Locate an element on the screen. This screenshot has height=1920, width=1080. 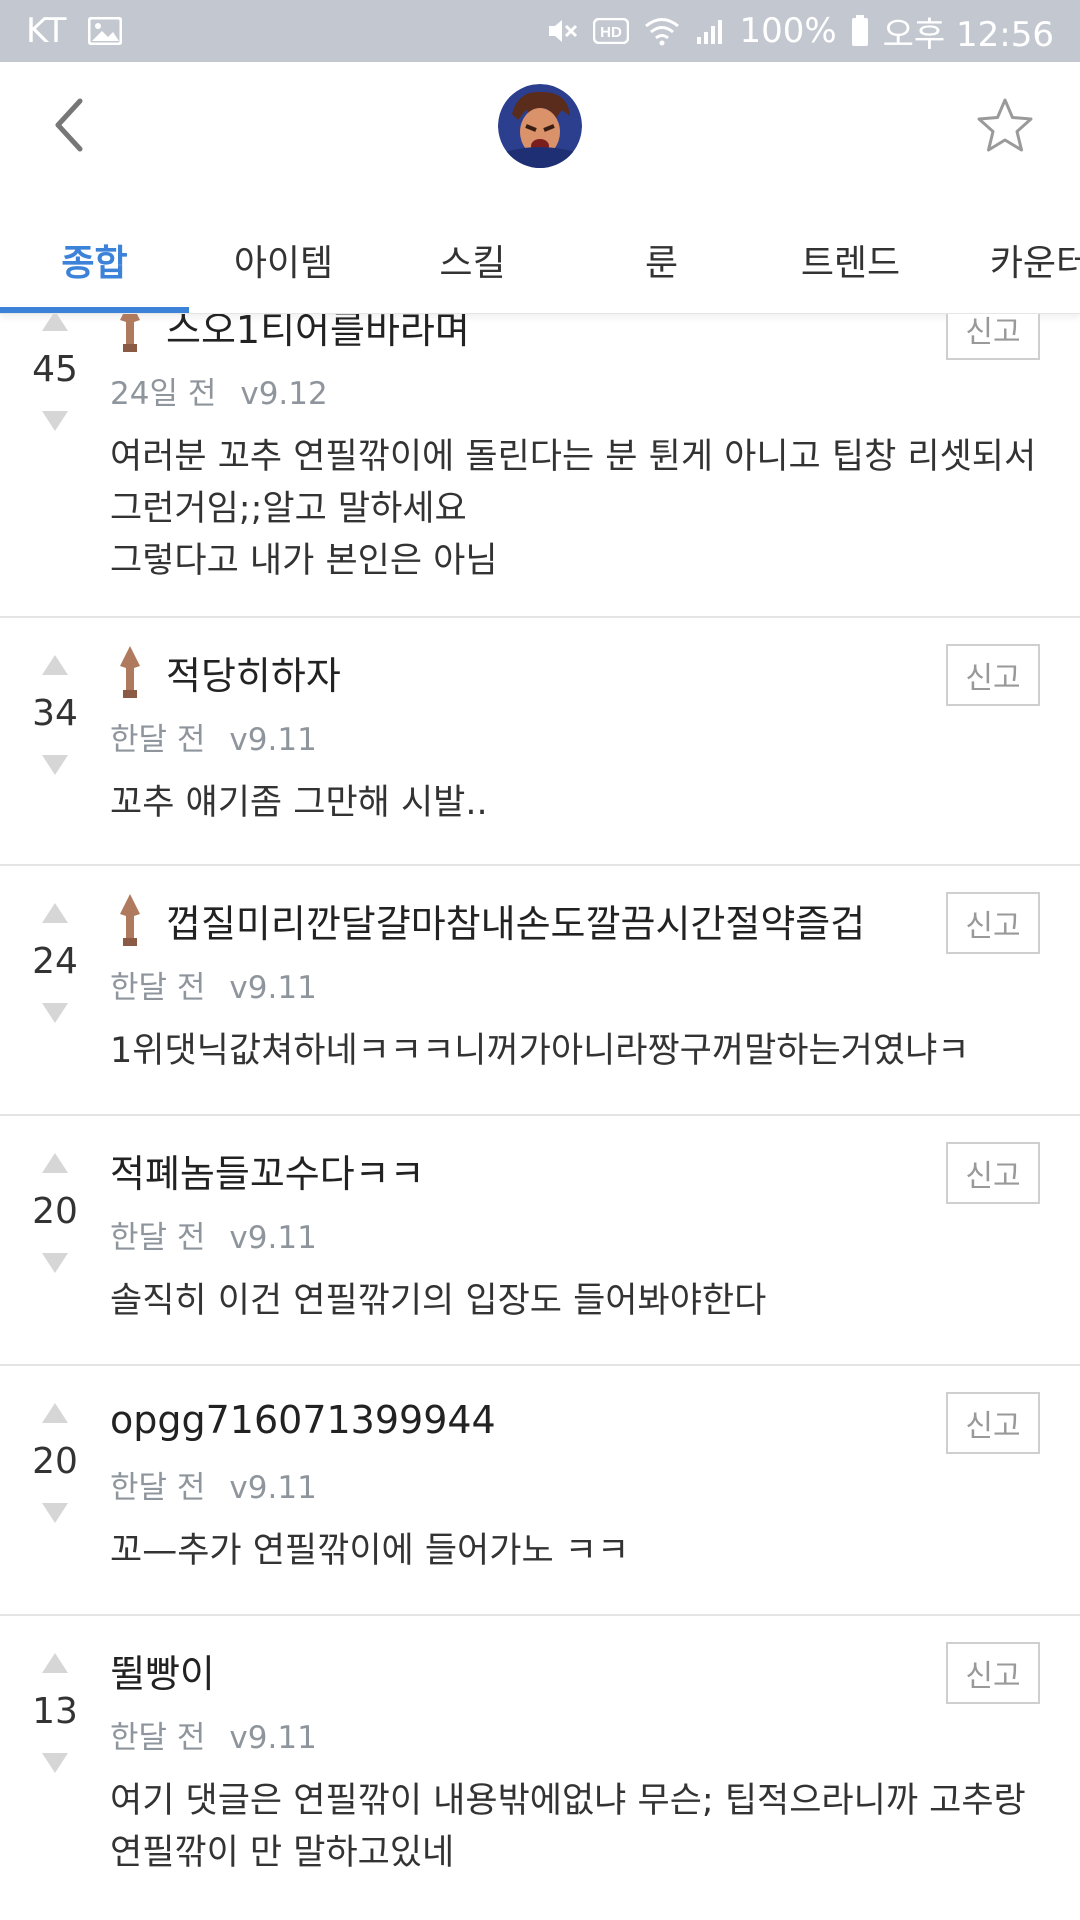
vote-control: 45 is located at coordinates (55, 375).